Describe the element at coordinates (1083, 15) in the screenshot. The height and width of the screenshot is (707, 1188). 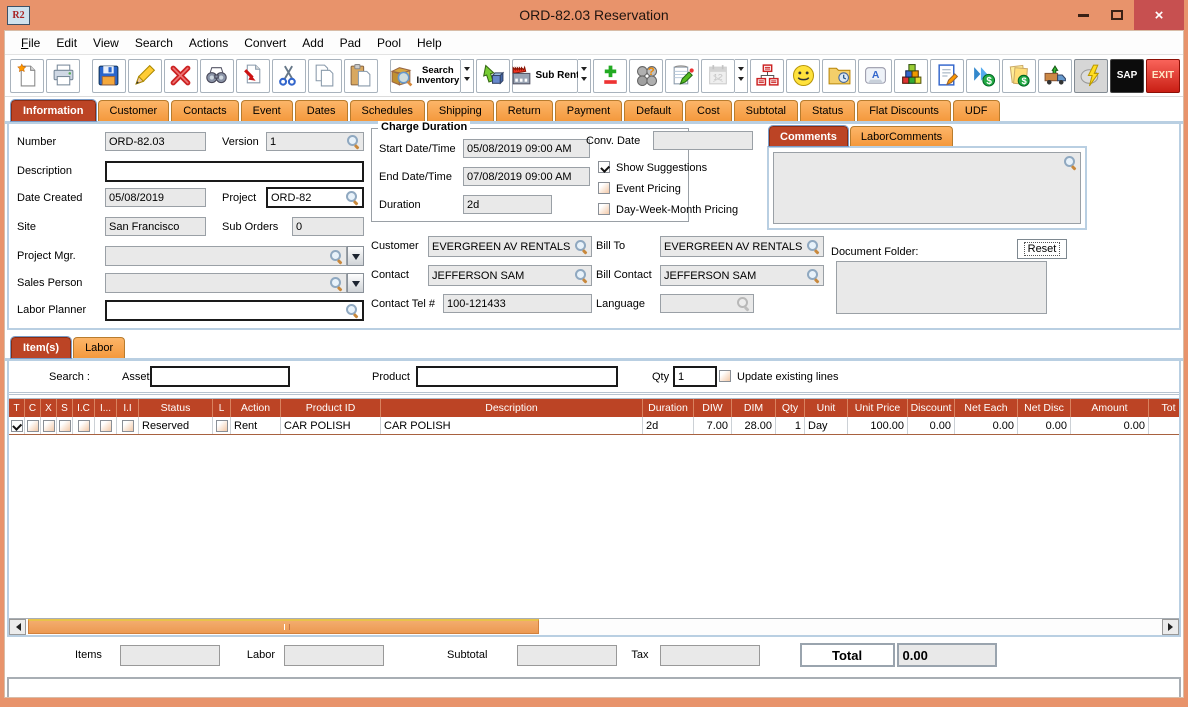
I see `minimize-button` at that location.